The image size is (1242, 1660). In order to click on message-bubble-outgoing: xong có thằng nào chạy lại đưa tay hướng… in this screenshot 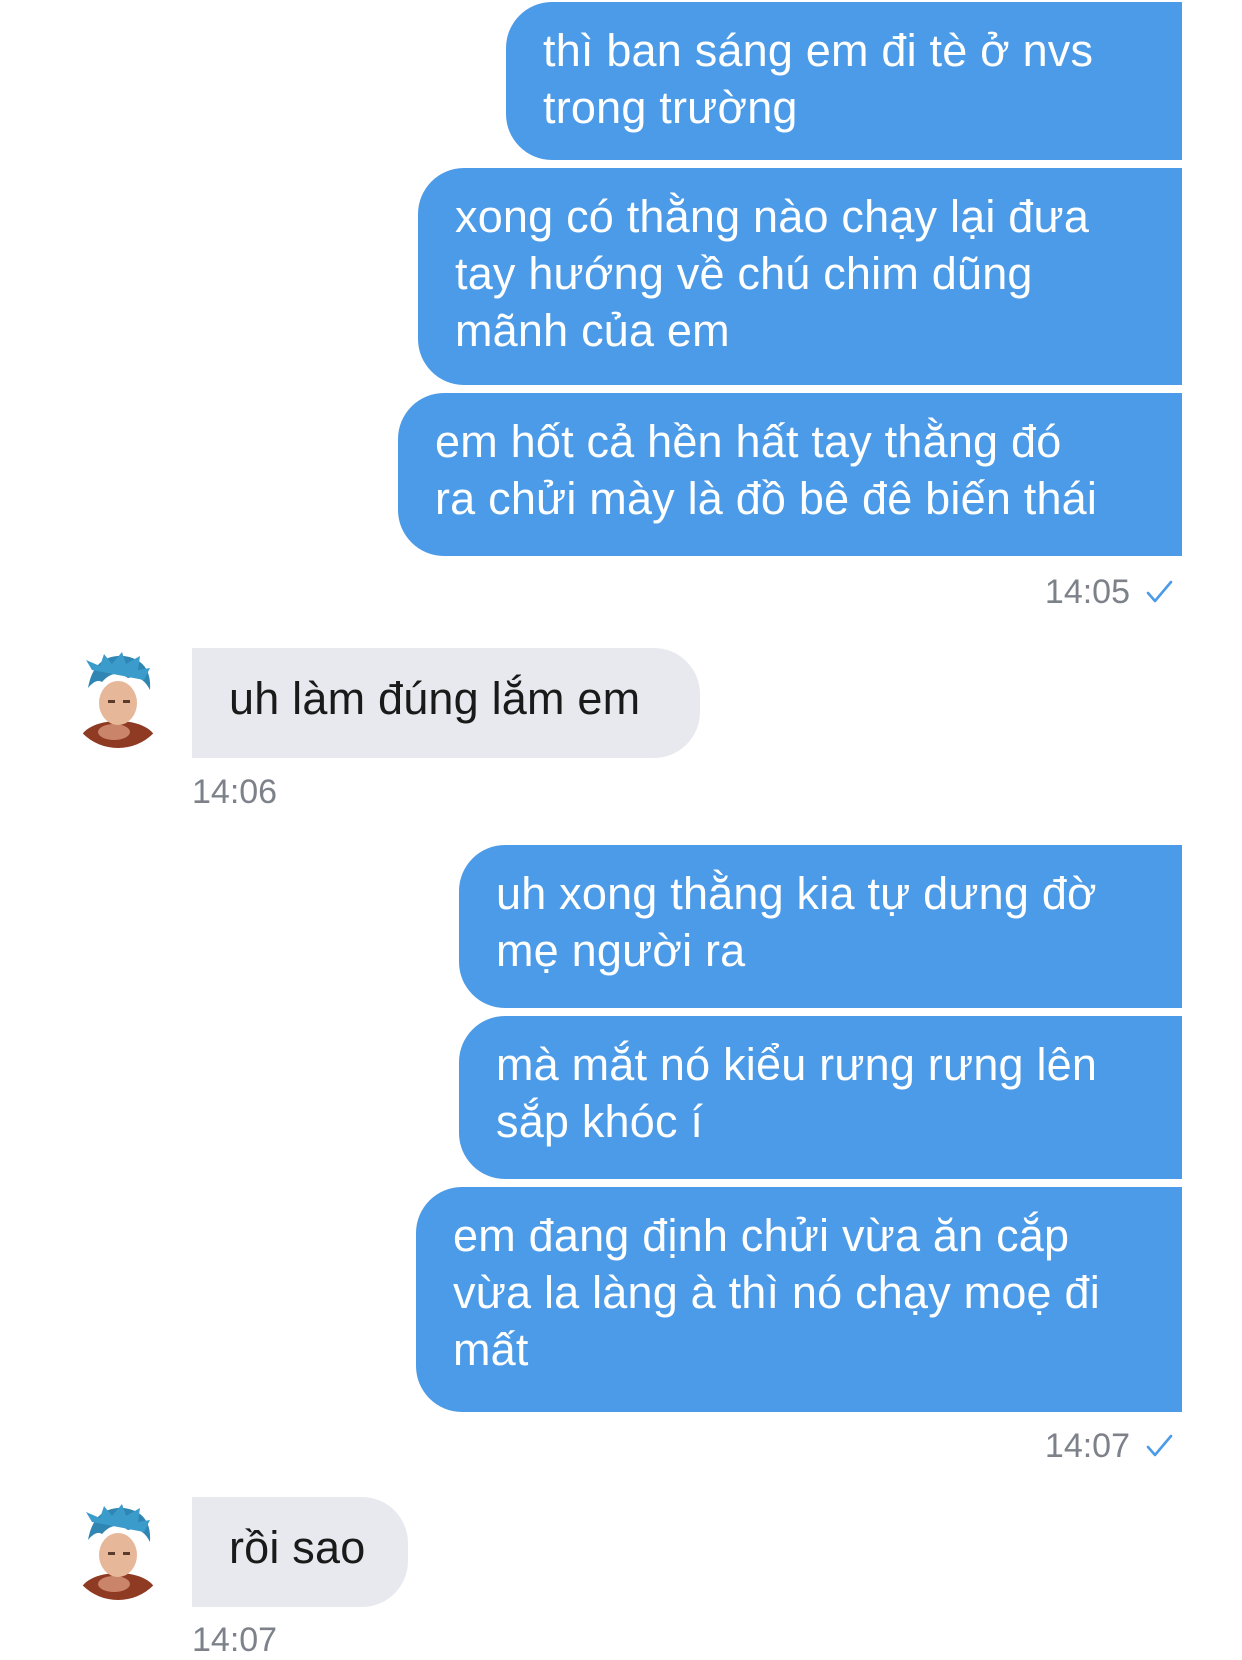, I will do `click(800, 276)`.